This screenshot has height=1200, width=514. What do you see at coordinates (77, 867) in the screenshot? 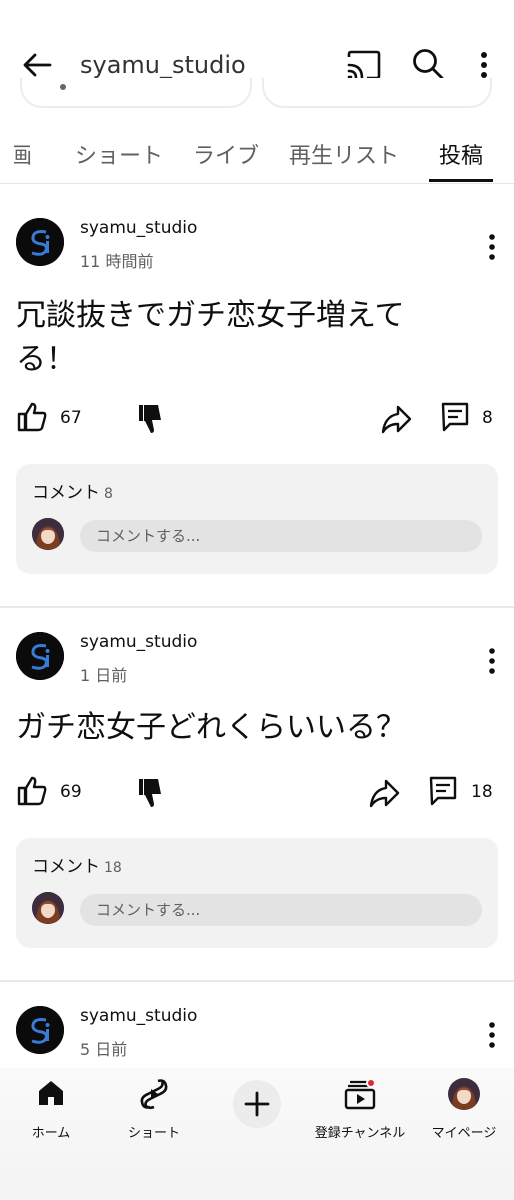
I see `comment-heading: コメント 18` at bounding box center [77, 867].